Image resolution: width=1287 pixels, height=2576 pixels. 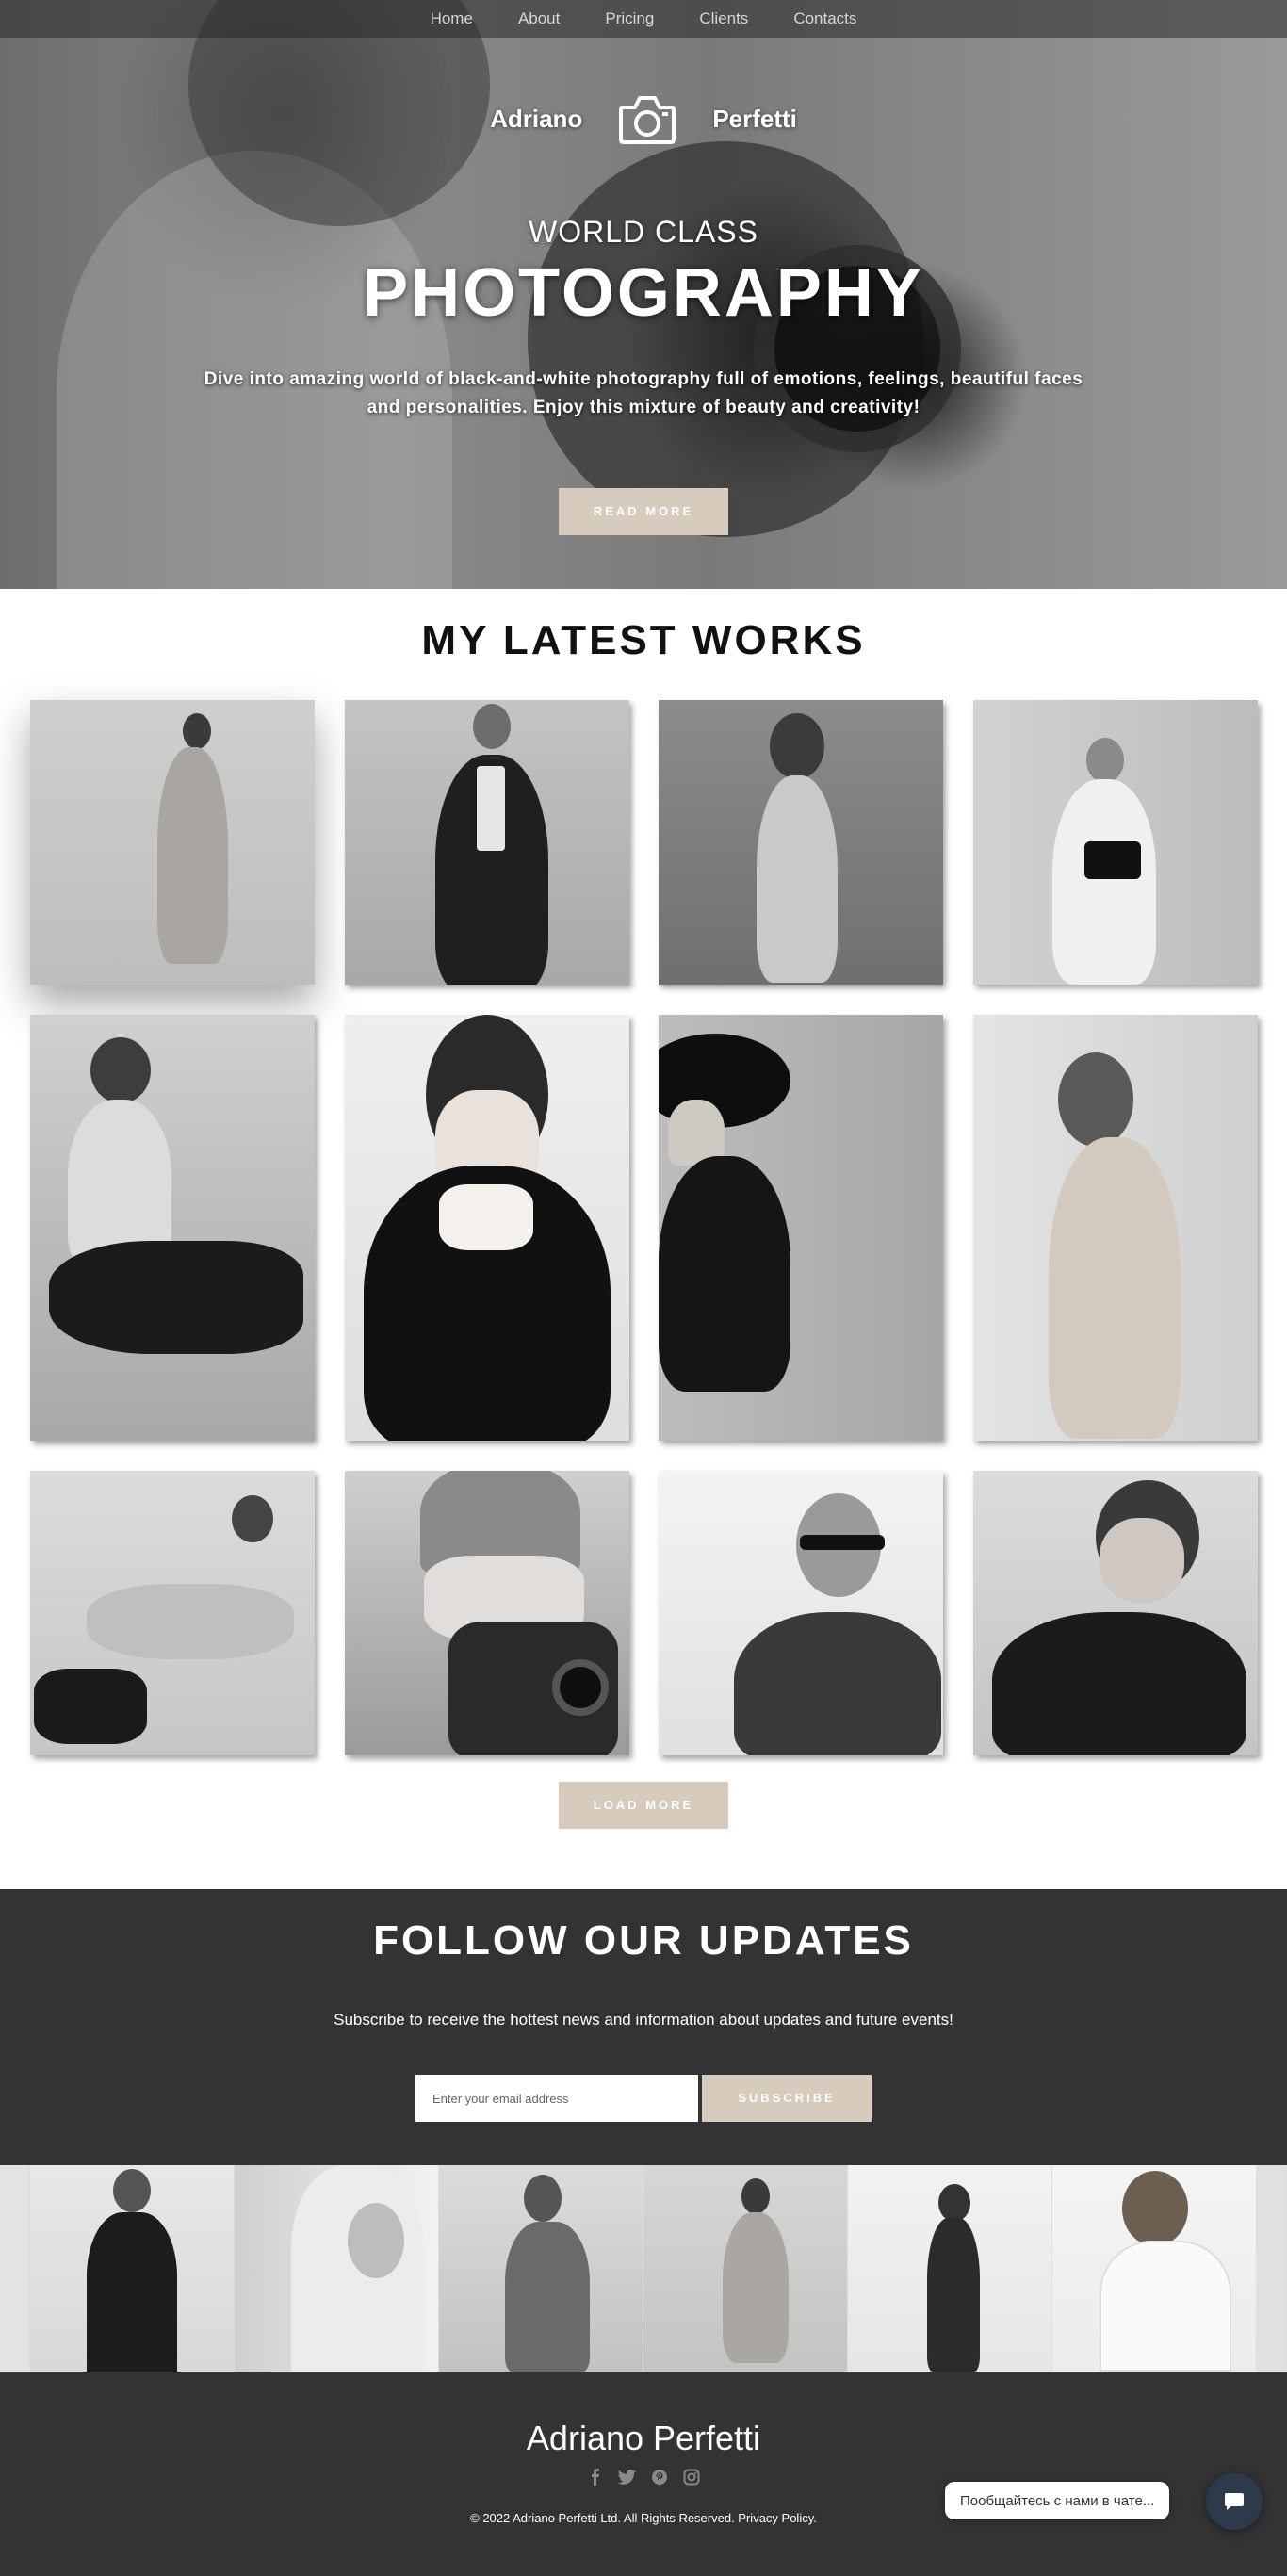 I want to click on nav-item-pricing: Pricing, so click(x=629, y=18).